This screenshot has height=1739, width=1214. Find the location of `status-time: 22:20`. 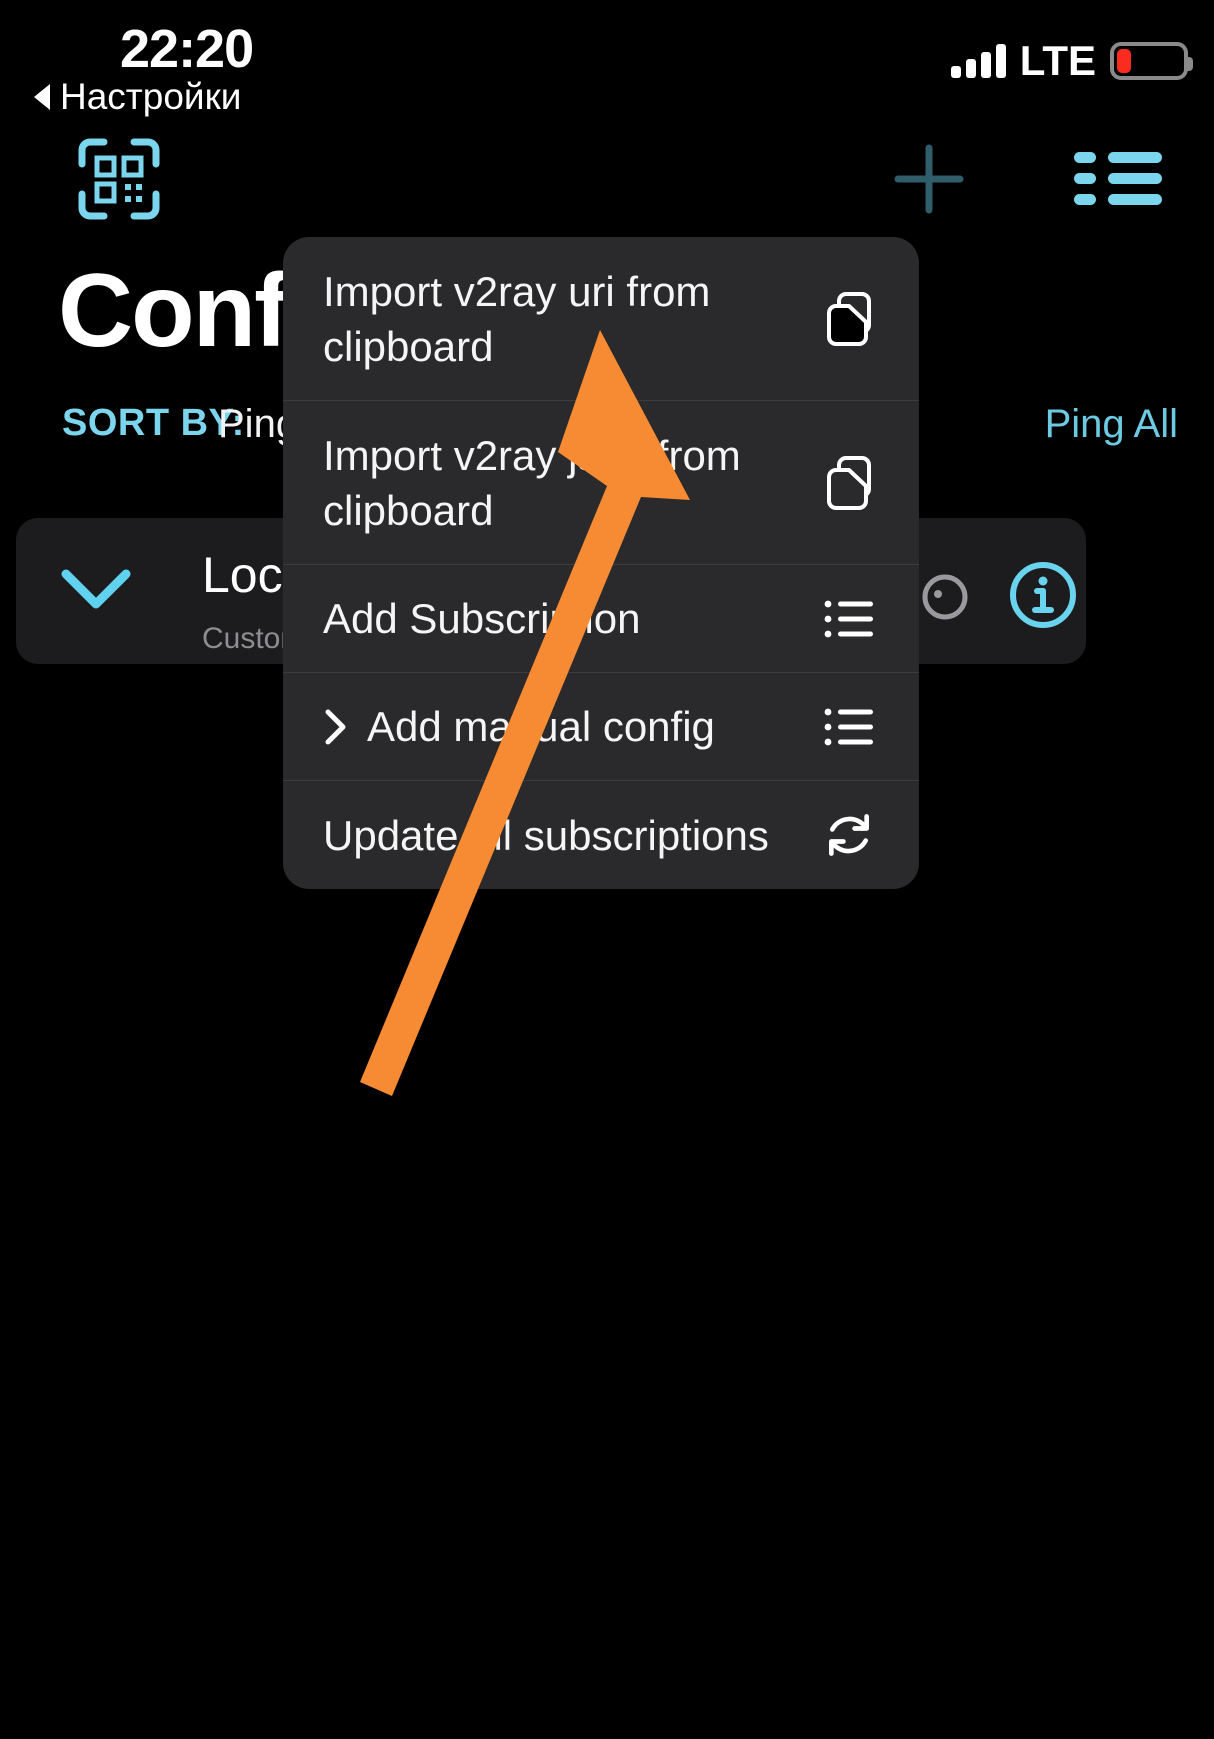

status-time: 22:20 is located at coordinates (187, 49).